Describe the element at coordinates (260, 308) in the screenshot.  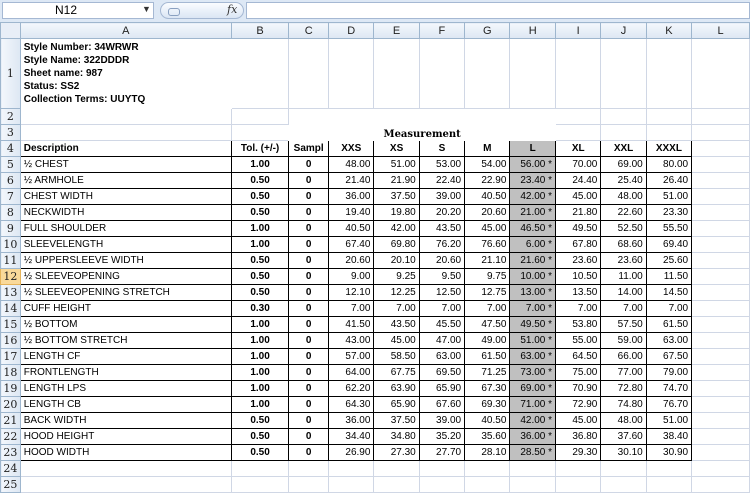
I see `tolerance-cell: 0.30` at that location.